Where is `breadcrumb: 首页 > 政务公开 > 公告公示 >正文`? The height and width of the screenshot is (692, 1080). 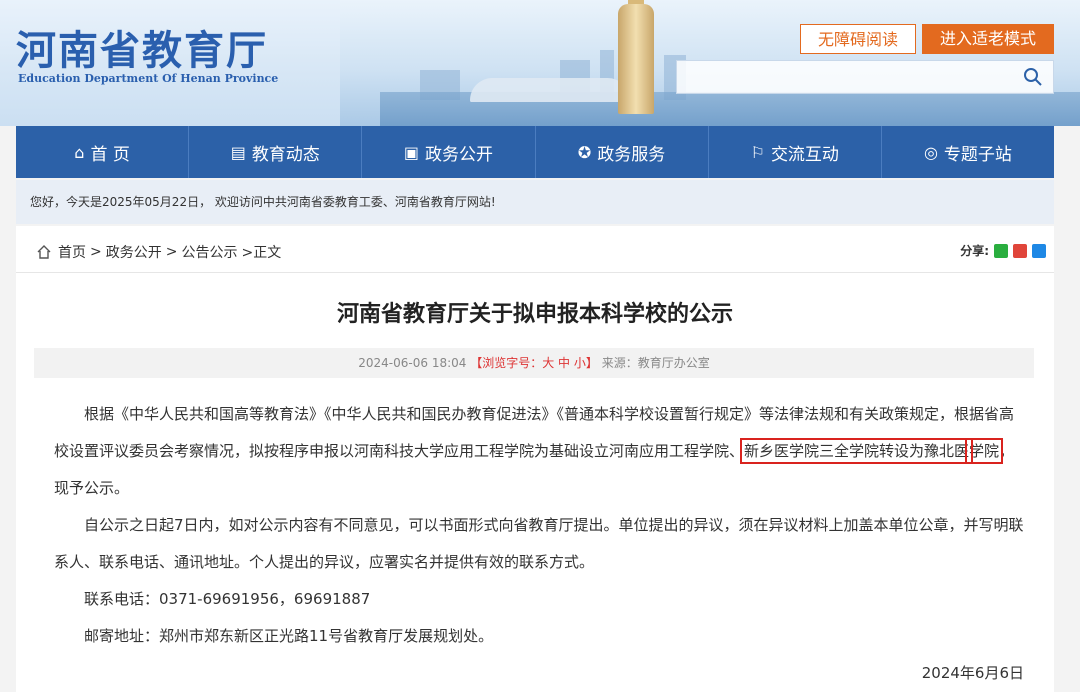 breadcrumb: 首页 > 政务公开 > 公告公示 >正文 is located at coordinates (160, 252).